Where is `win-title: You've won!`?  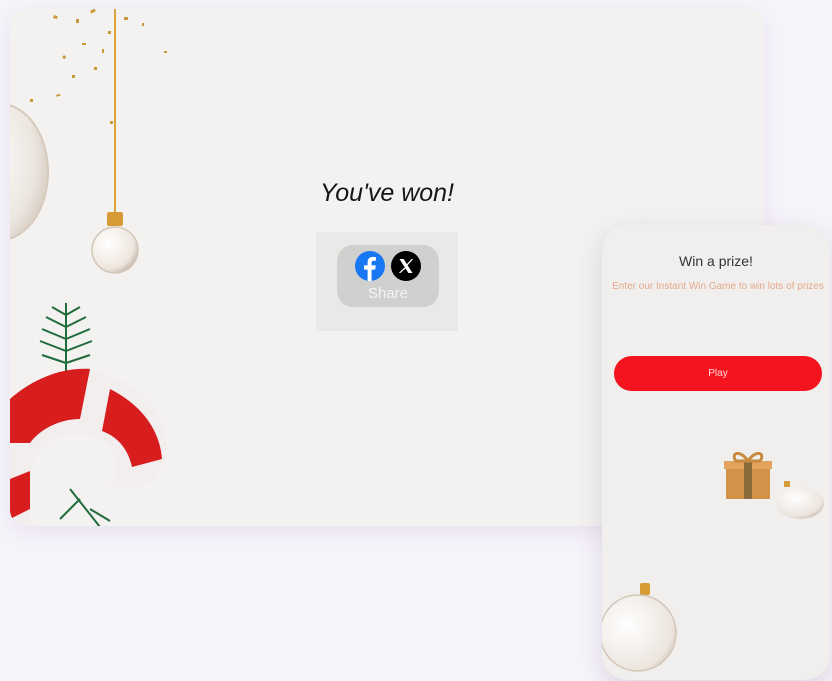 win-title: You've won! is located at coordinates (387, 193).